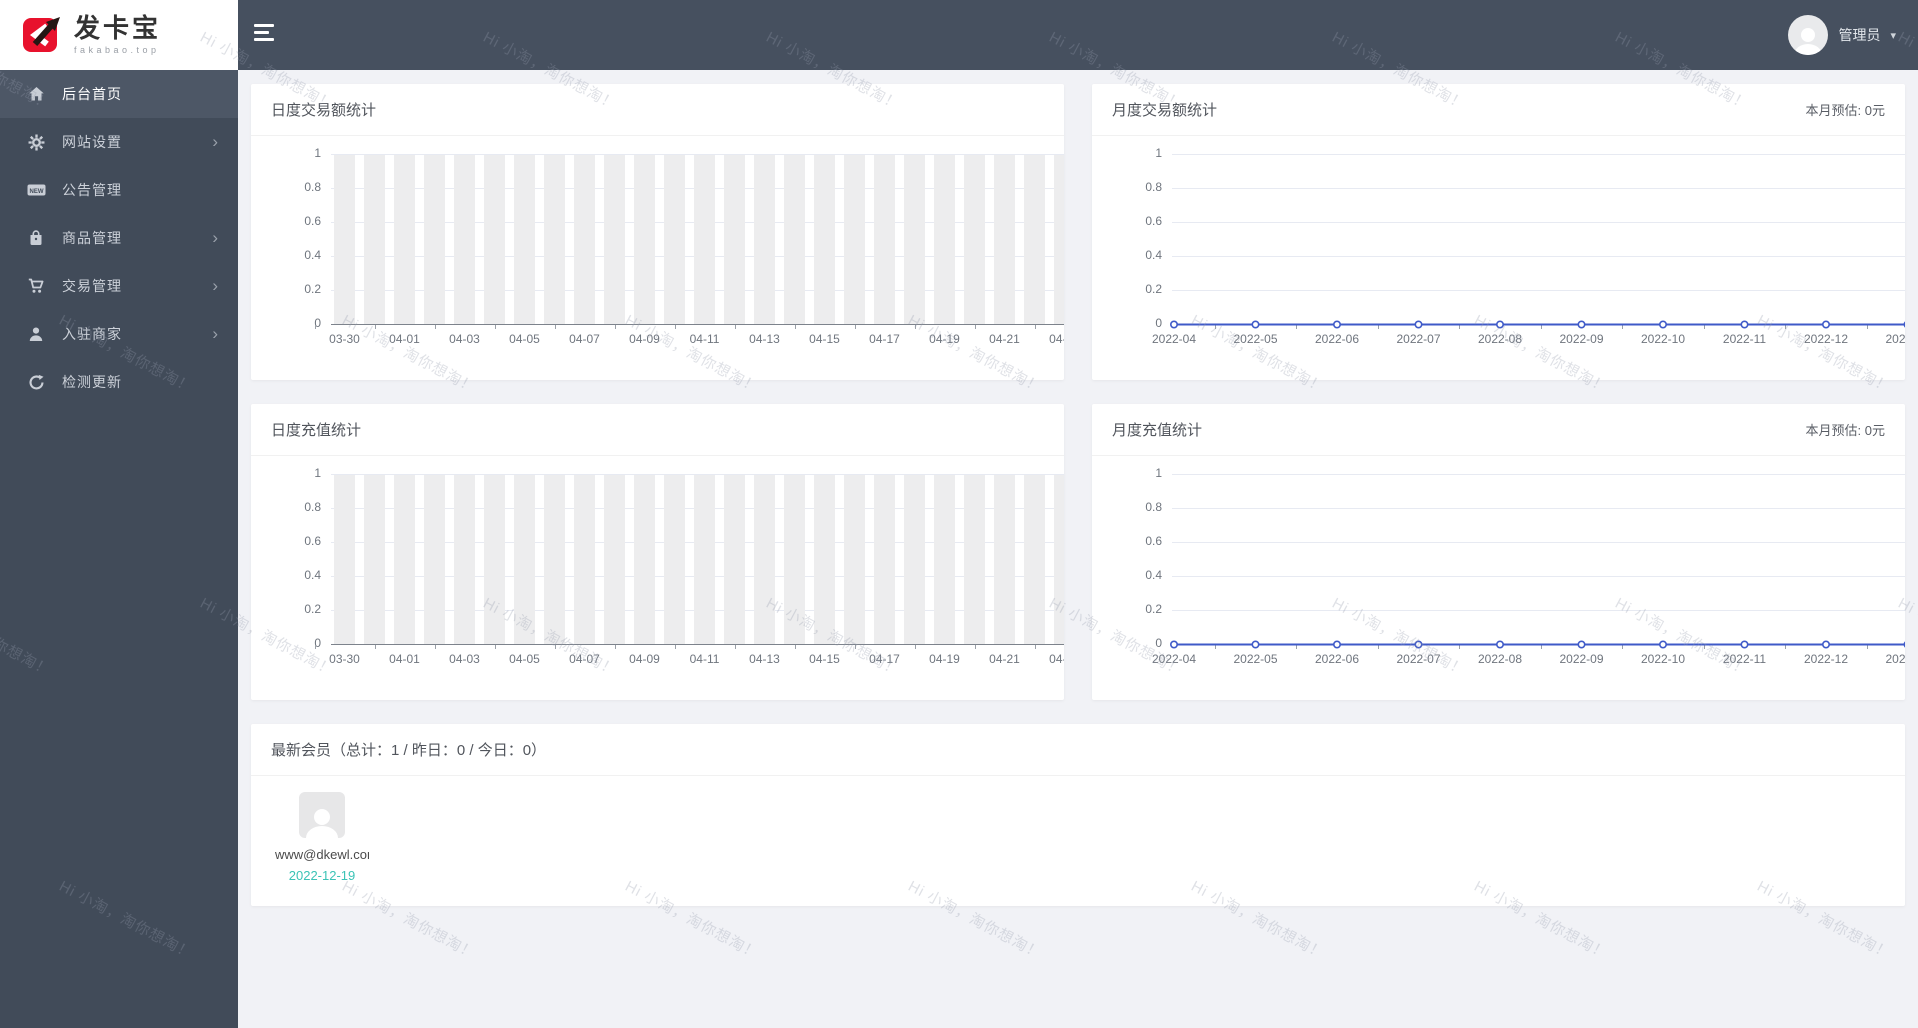 This screenshot has height=1028, width=1918. I want to click on y-axis-label: 0.8, so click(312, 507).